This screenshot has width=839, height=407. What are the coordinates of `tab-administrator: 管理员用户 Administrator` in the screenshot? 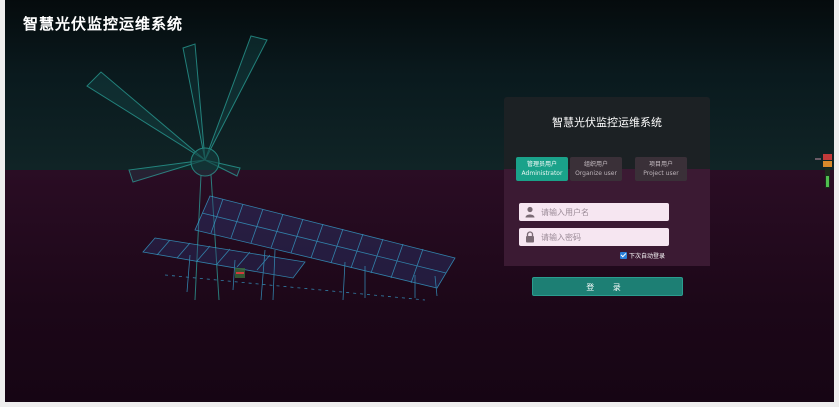 It's located at (542, 169).